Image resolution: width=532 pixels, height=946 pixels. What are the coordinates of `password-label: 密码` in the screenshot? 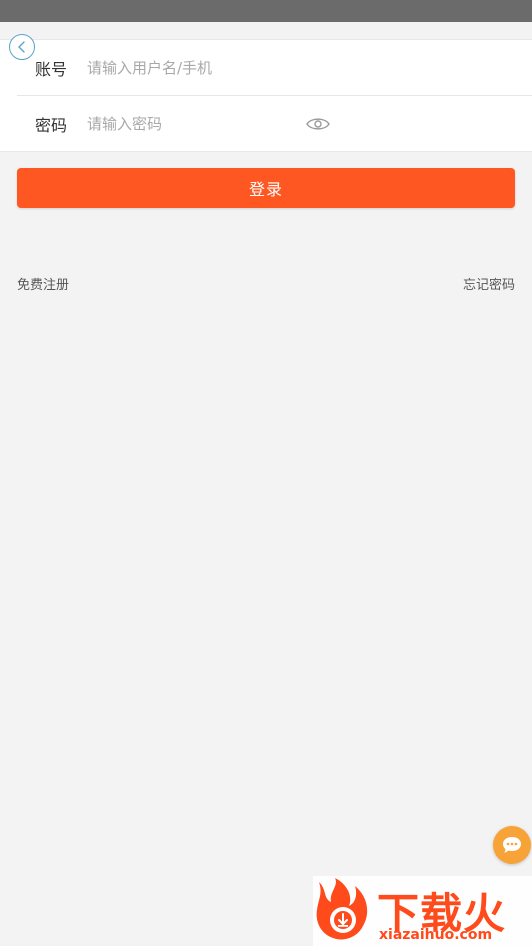 It's located at (51, 125).